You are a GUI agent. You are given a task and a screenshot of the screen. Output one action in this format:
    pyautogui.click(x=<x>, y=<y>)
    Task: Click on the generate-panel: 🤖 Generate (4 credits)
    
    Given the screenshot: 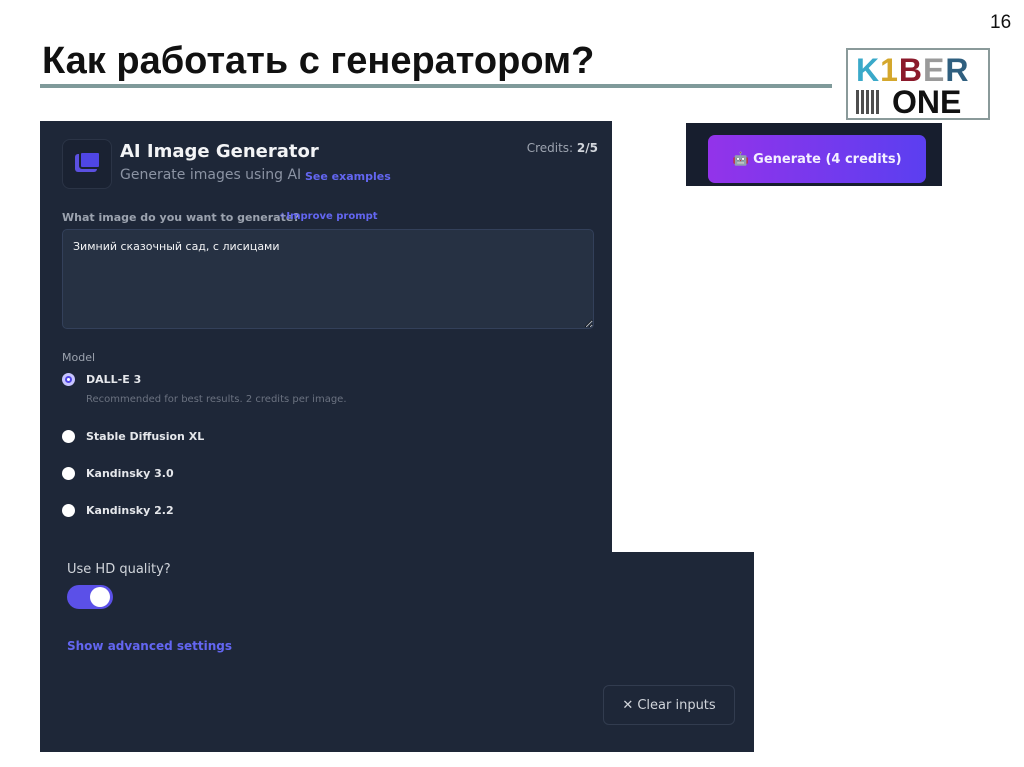 What is the action you would take?
    pyautogui.click(x=814, y=154)
    